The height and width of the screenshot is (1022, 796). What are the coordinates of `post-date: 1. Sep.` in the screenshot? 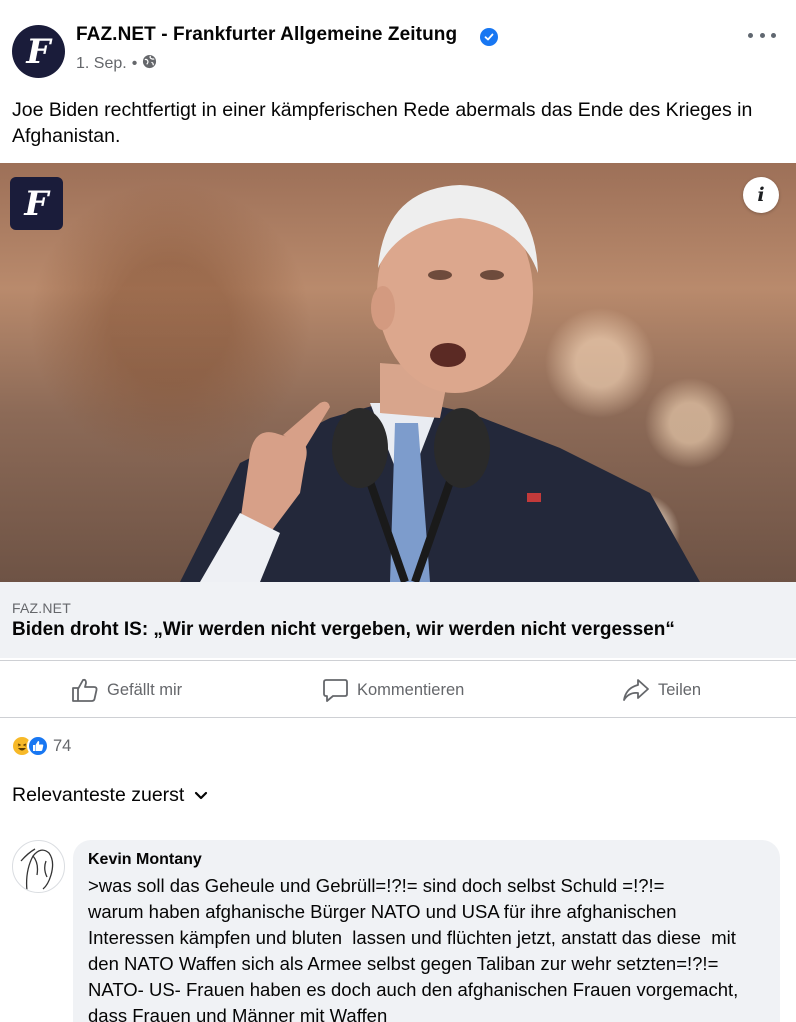 It's located at (101, 64).